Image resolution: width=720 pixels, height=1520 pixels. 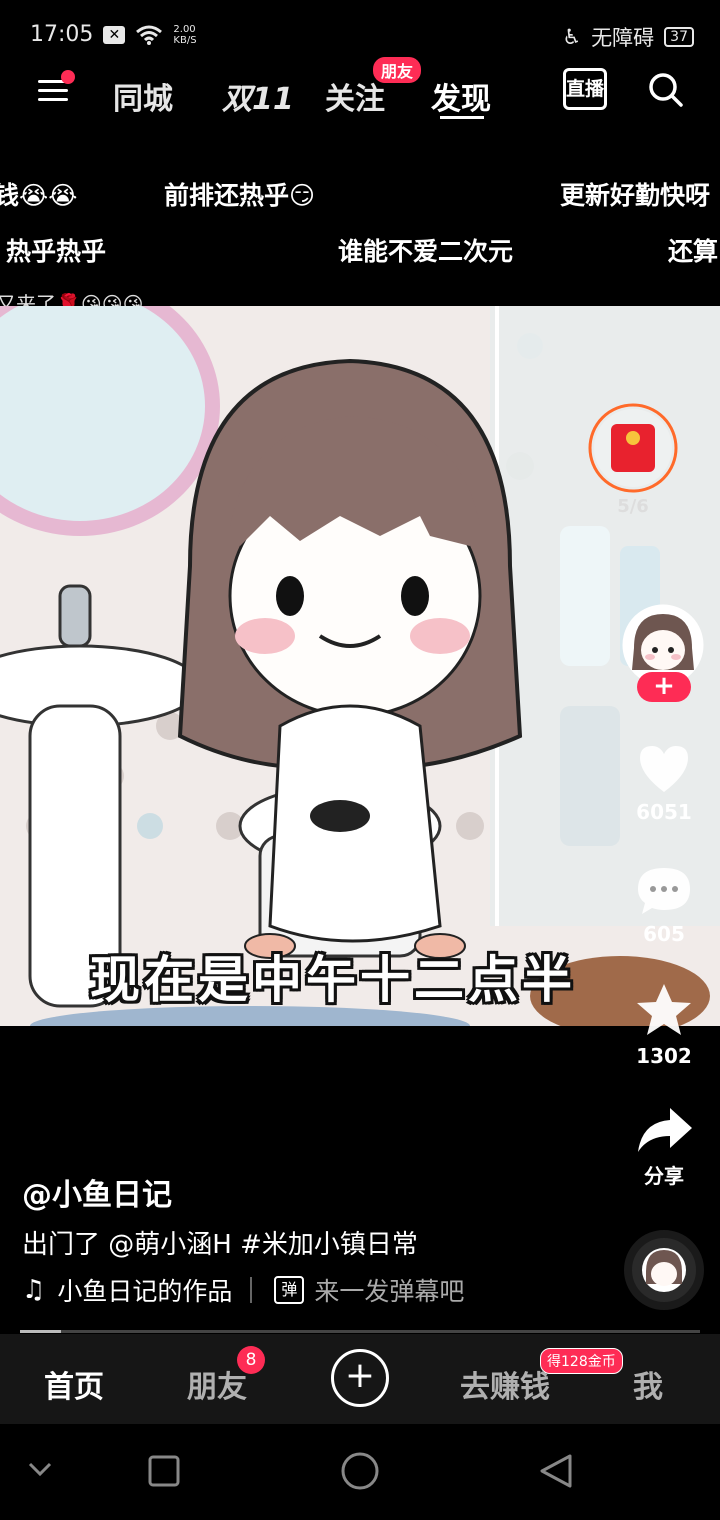 What do you see at coordinates (664, 934) in the screenshot?
I see `comment-count: 605` at bounding box center [664, 934].